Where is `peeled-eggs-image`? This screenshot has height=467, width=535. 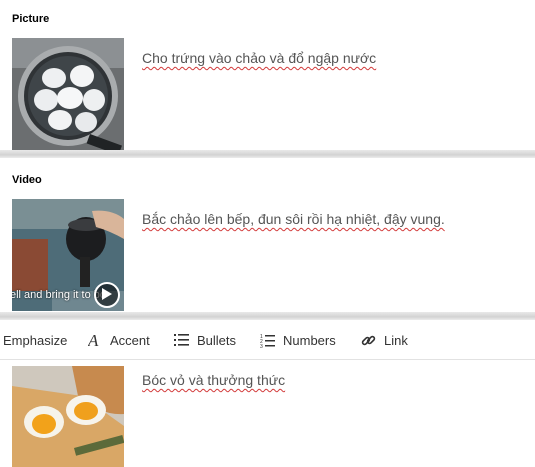 peeled-eggs-image is located at coordinates (68, 416).